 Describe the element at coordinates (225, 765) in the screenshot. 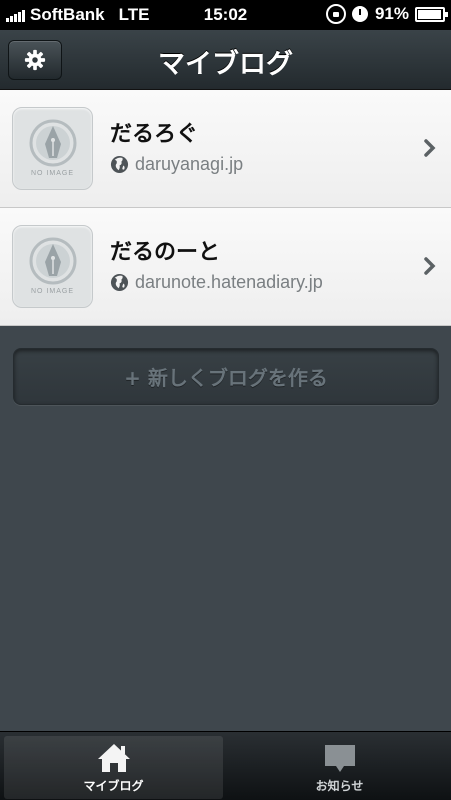

I see `tab-bar: マイブログ お知らせ` at that location.